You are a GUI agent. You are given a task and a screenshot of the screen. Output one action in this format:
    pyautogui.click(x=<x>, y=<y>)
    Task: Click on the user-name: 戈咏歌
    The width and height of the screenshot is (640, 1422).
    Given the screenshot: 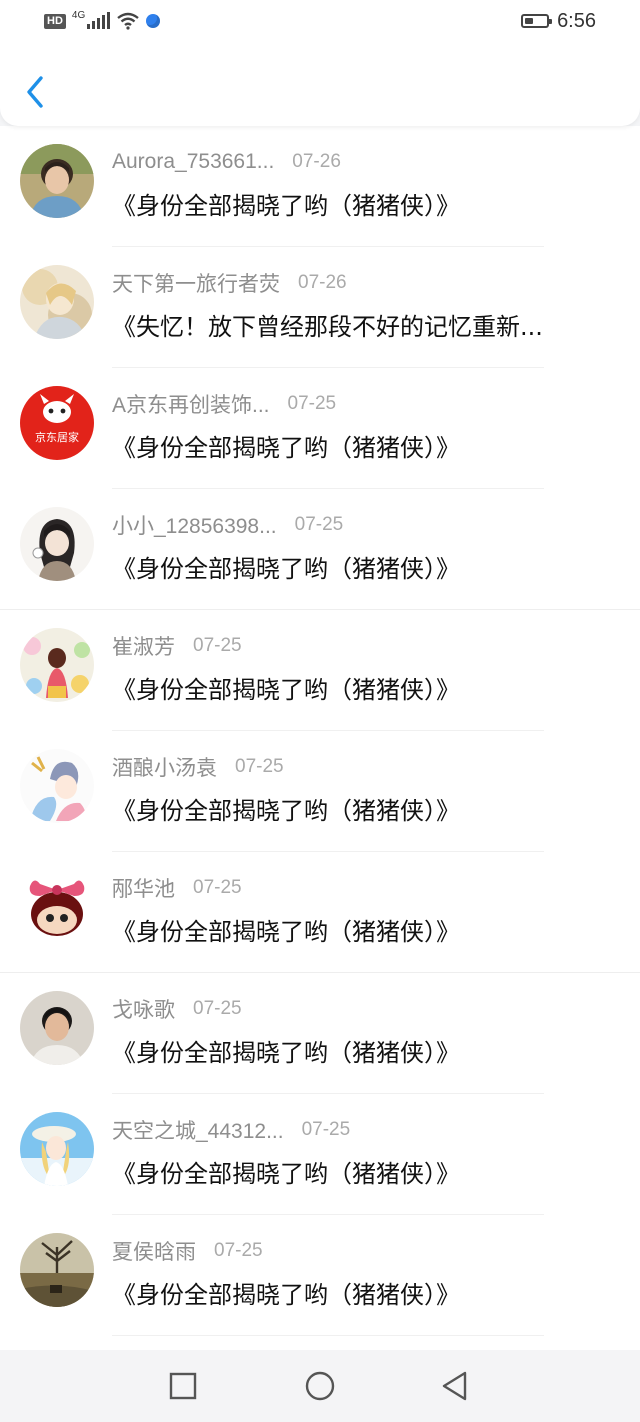 What is the action you would take?
    pyautogui.click(x=143, y=1010)
    